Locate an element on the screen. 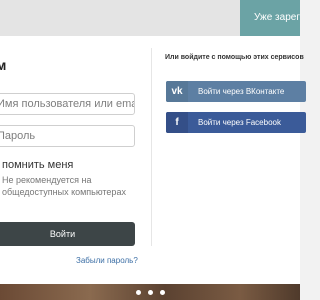  vk-login-button: vk Войти через ВКонтакте is located at coordinates (236, 91).